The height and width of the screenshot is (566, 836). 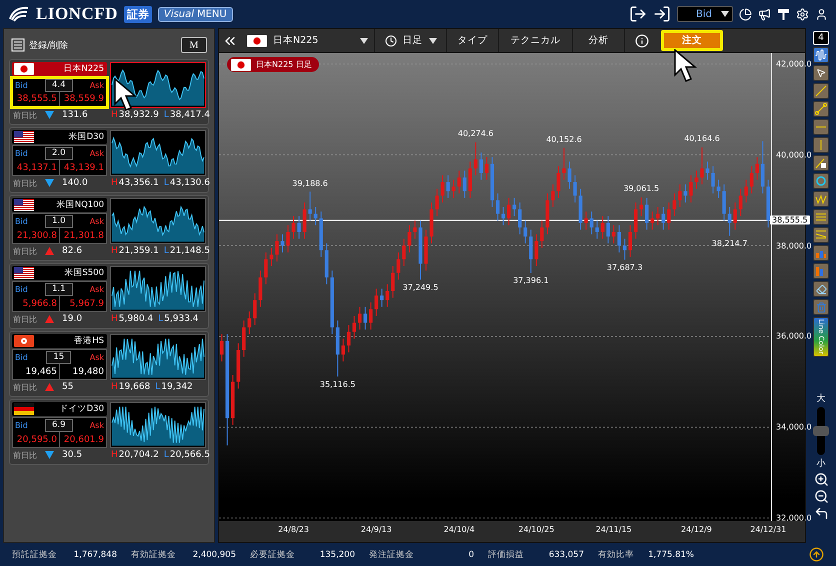 I want to click on high-value: 38,932.9, so click(x=138, y=115).